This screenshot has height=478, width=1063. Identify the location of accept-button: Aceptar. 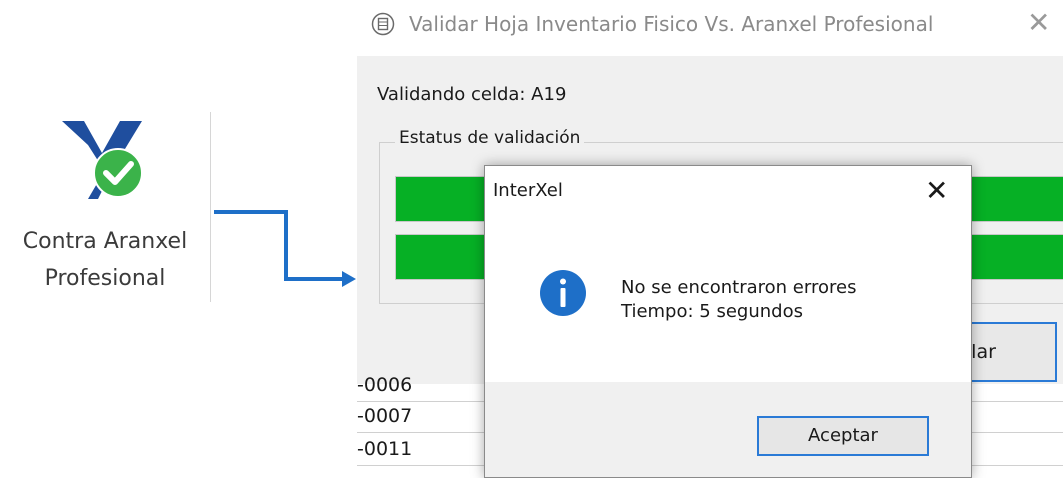
(843, 436).